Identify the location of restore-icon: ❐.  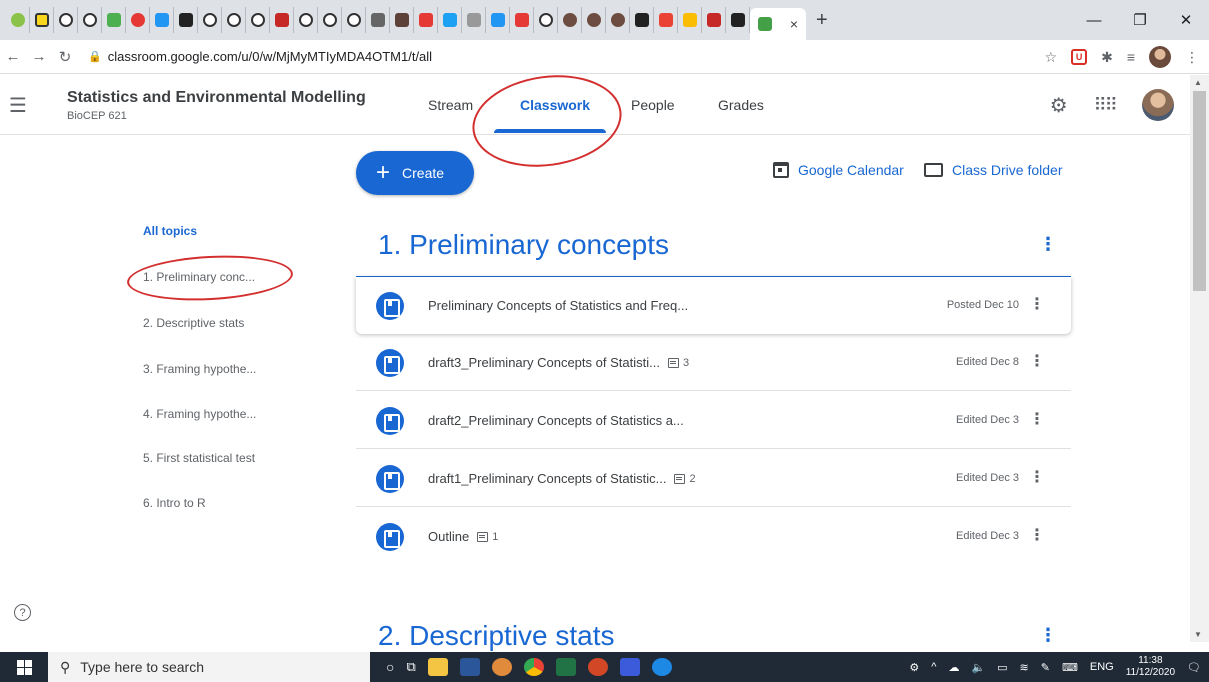
(1140, 20).